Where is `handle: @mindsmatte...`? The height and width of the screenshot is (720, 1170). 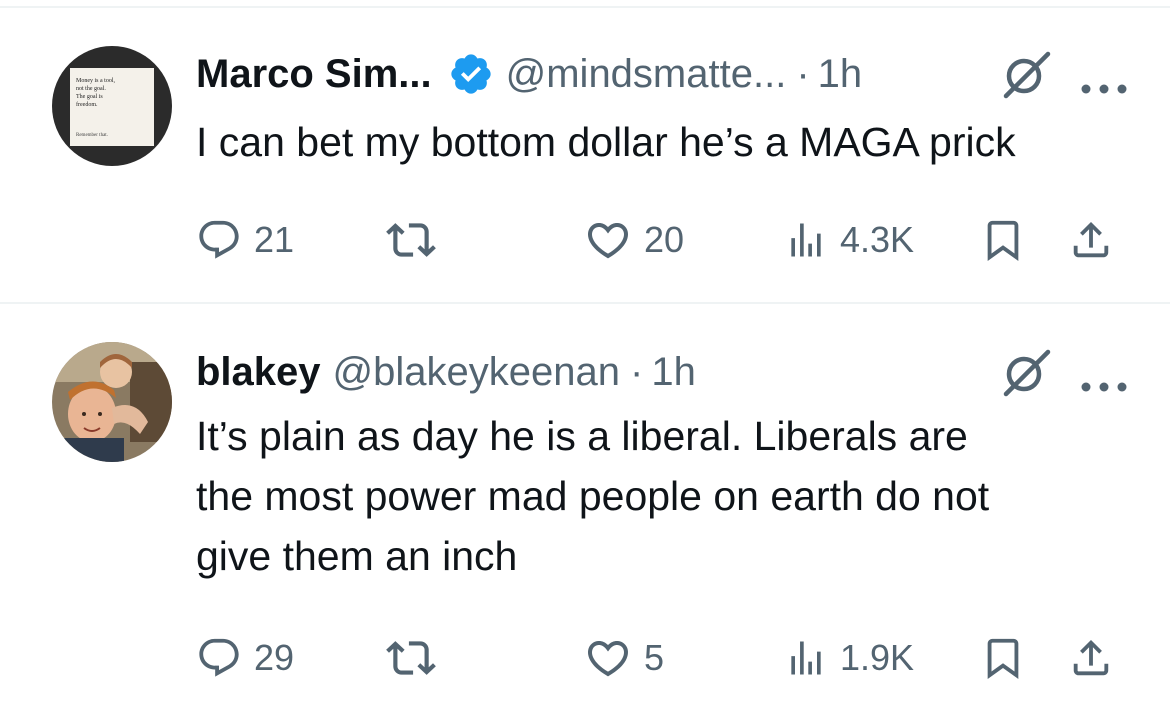
handle: @mindsmatte... is located at coordinates (646, 74).